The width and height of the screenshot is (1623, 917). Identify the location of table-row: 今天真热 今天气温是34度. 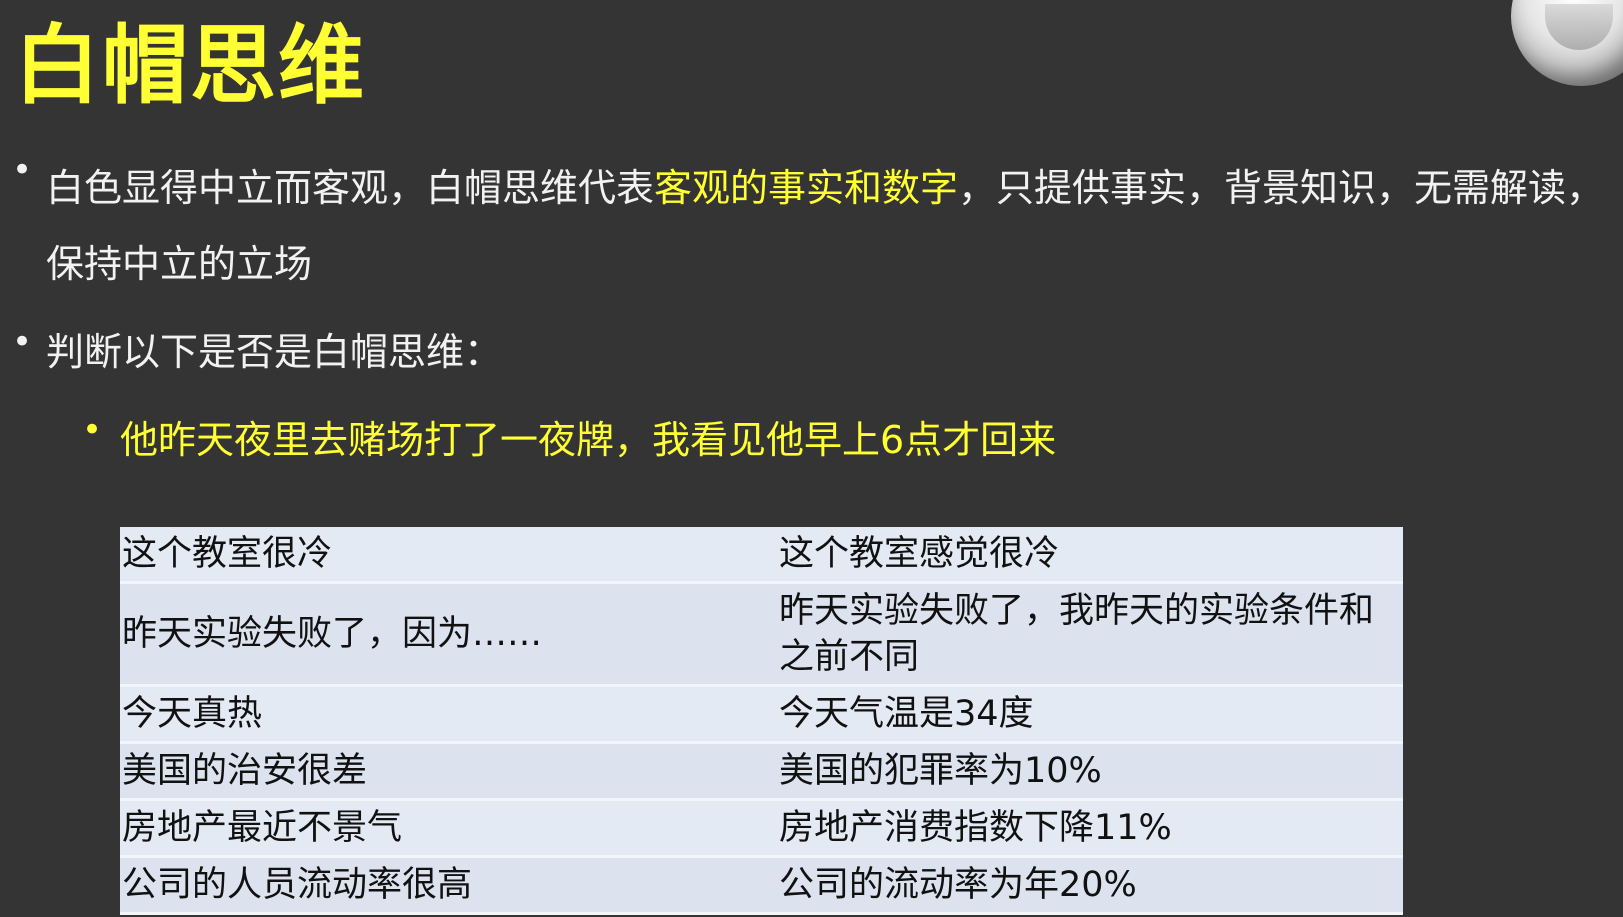
(761, 714).